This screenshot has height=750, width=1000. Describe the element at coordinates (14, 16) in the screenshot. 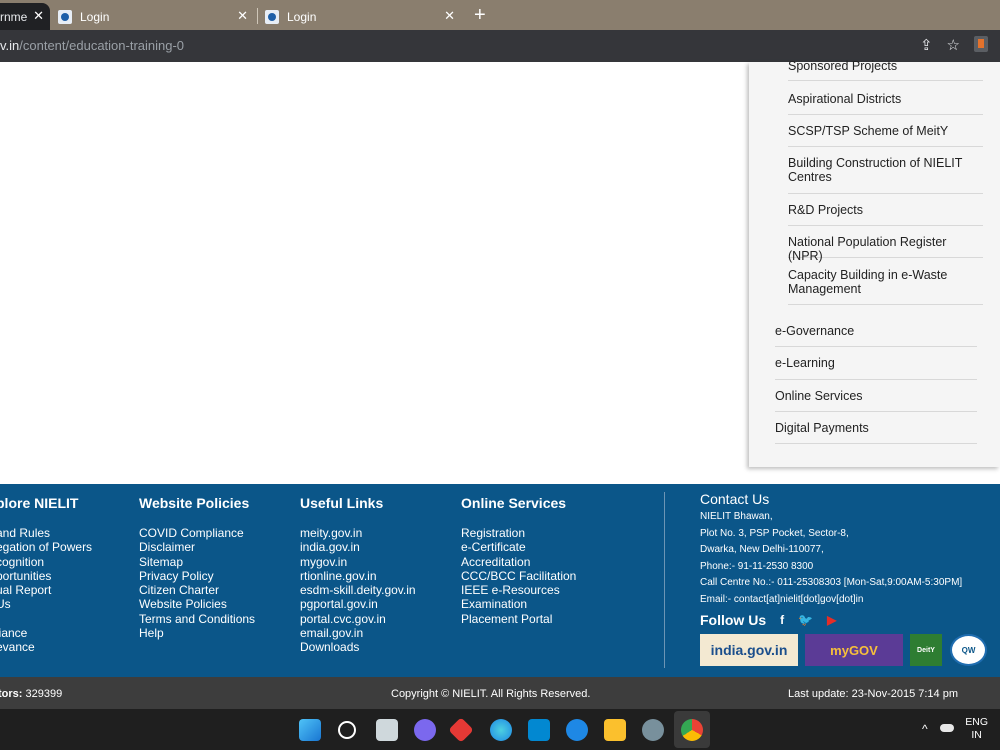

I see `tab-label: rnme` at that location.